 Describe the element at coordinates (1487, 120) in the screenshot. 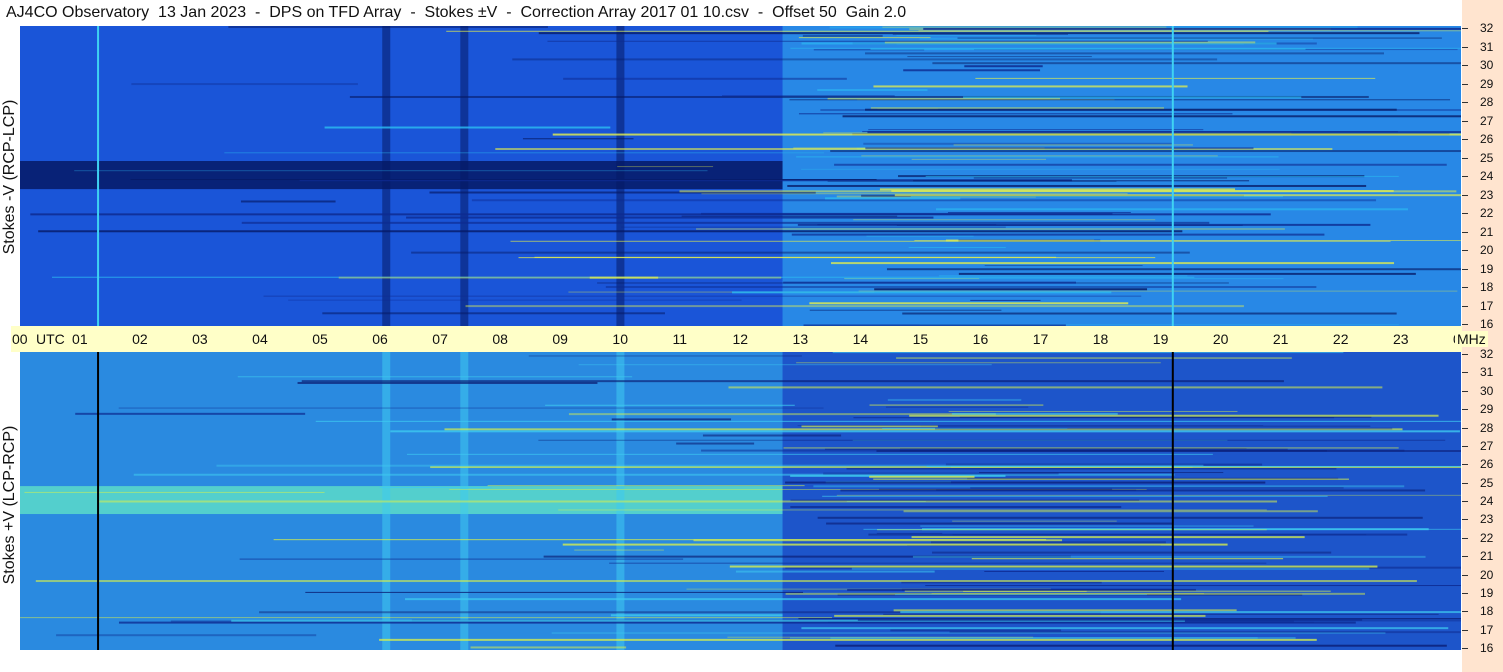

I see `frequency-tick-label: 27` at that location.